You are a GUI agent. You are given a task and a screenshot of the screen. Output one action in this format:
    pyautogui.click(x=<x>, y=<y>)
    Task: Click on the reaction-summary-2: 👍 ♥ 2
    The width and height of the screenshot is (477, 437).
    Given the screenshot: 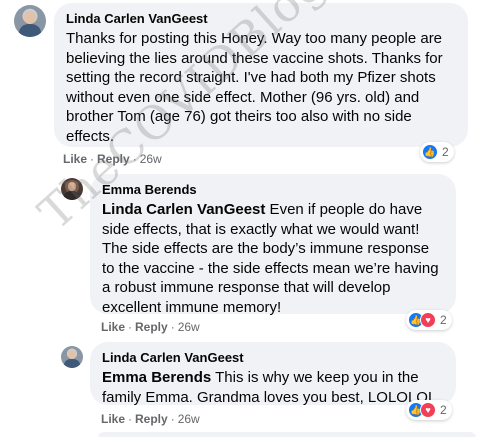 What is the action you would take?
    pyautogui.click(x=429, y=320)
    